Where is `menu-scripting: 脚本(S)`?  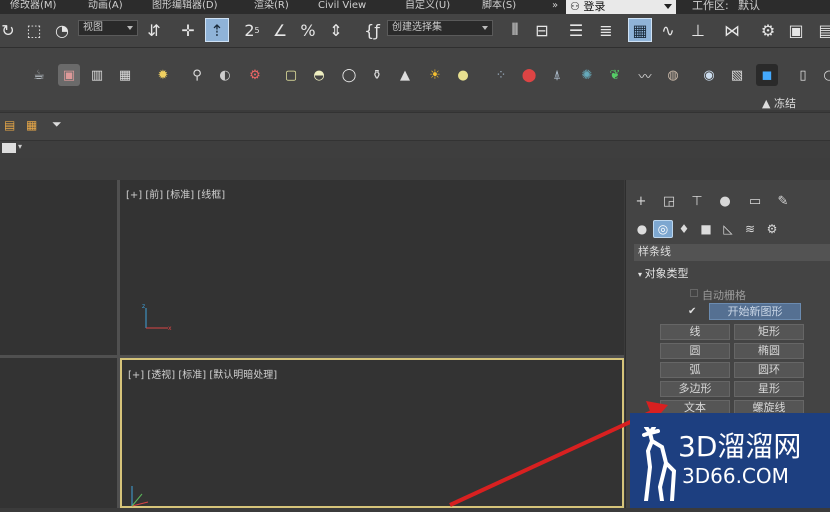
menu-scripting: 脚本(S) is located at coordinates (499, 6).